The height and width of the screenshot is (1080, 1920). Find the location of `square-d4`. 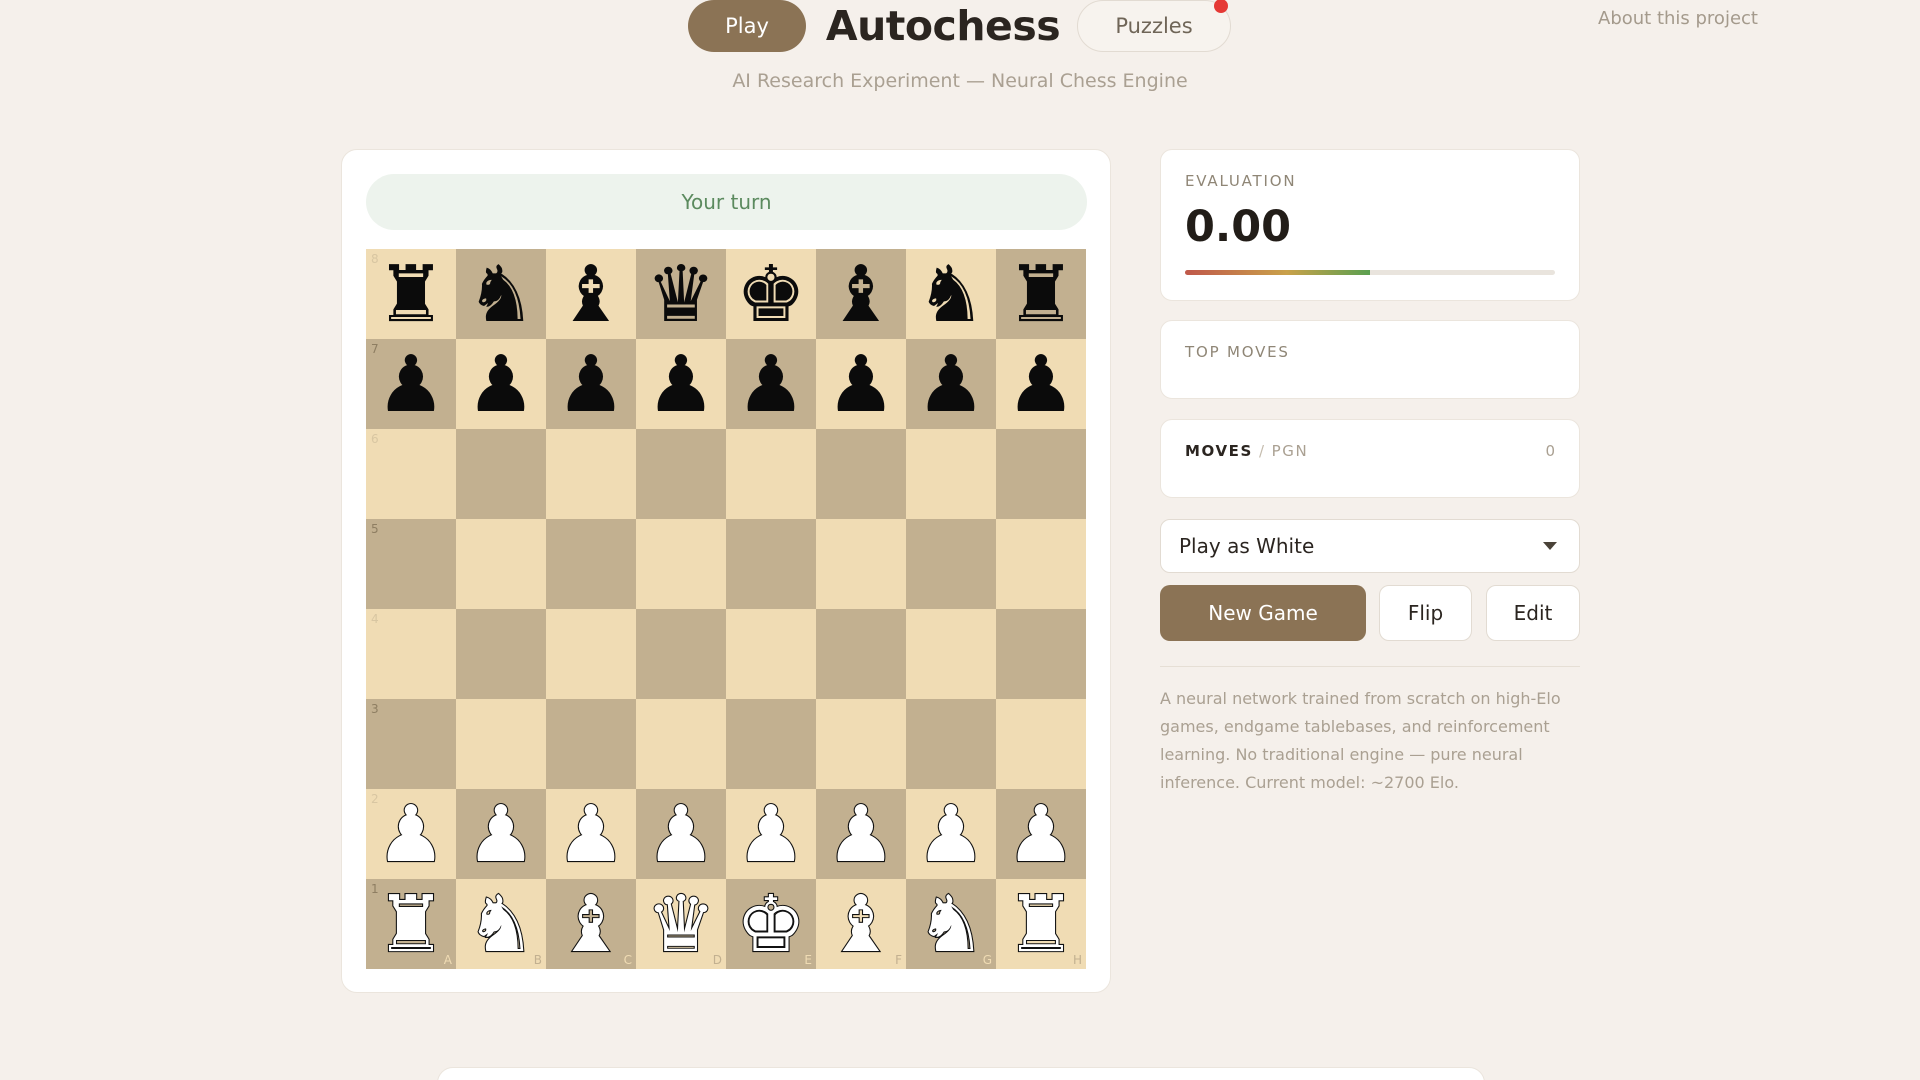

square-d4 is located at coordinates (681, 654).